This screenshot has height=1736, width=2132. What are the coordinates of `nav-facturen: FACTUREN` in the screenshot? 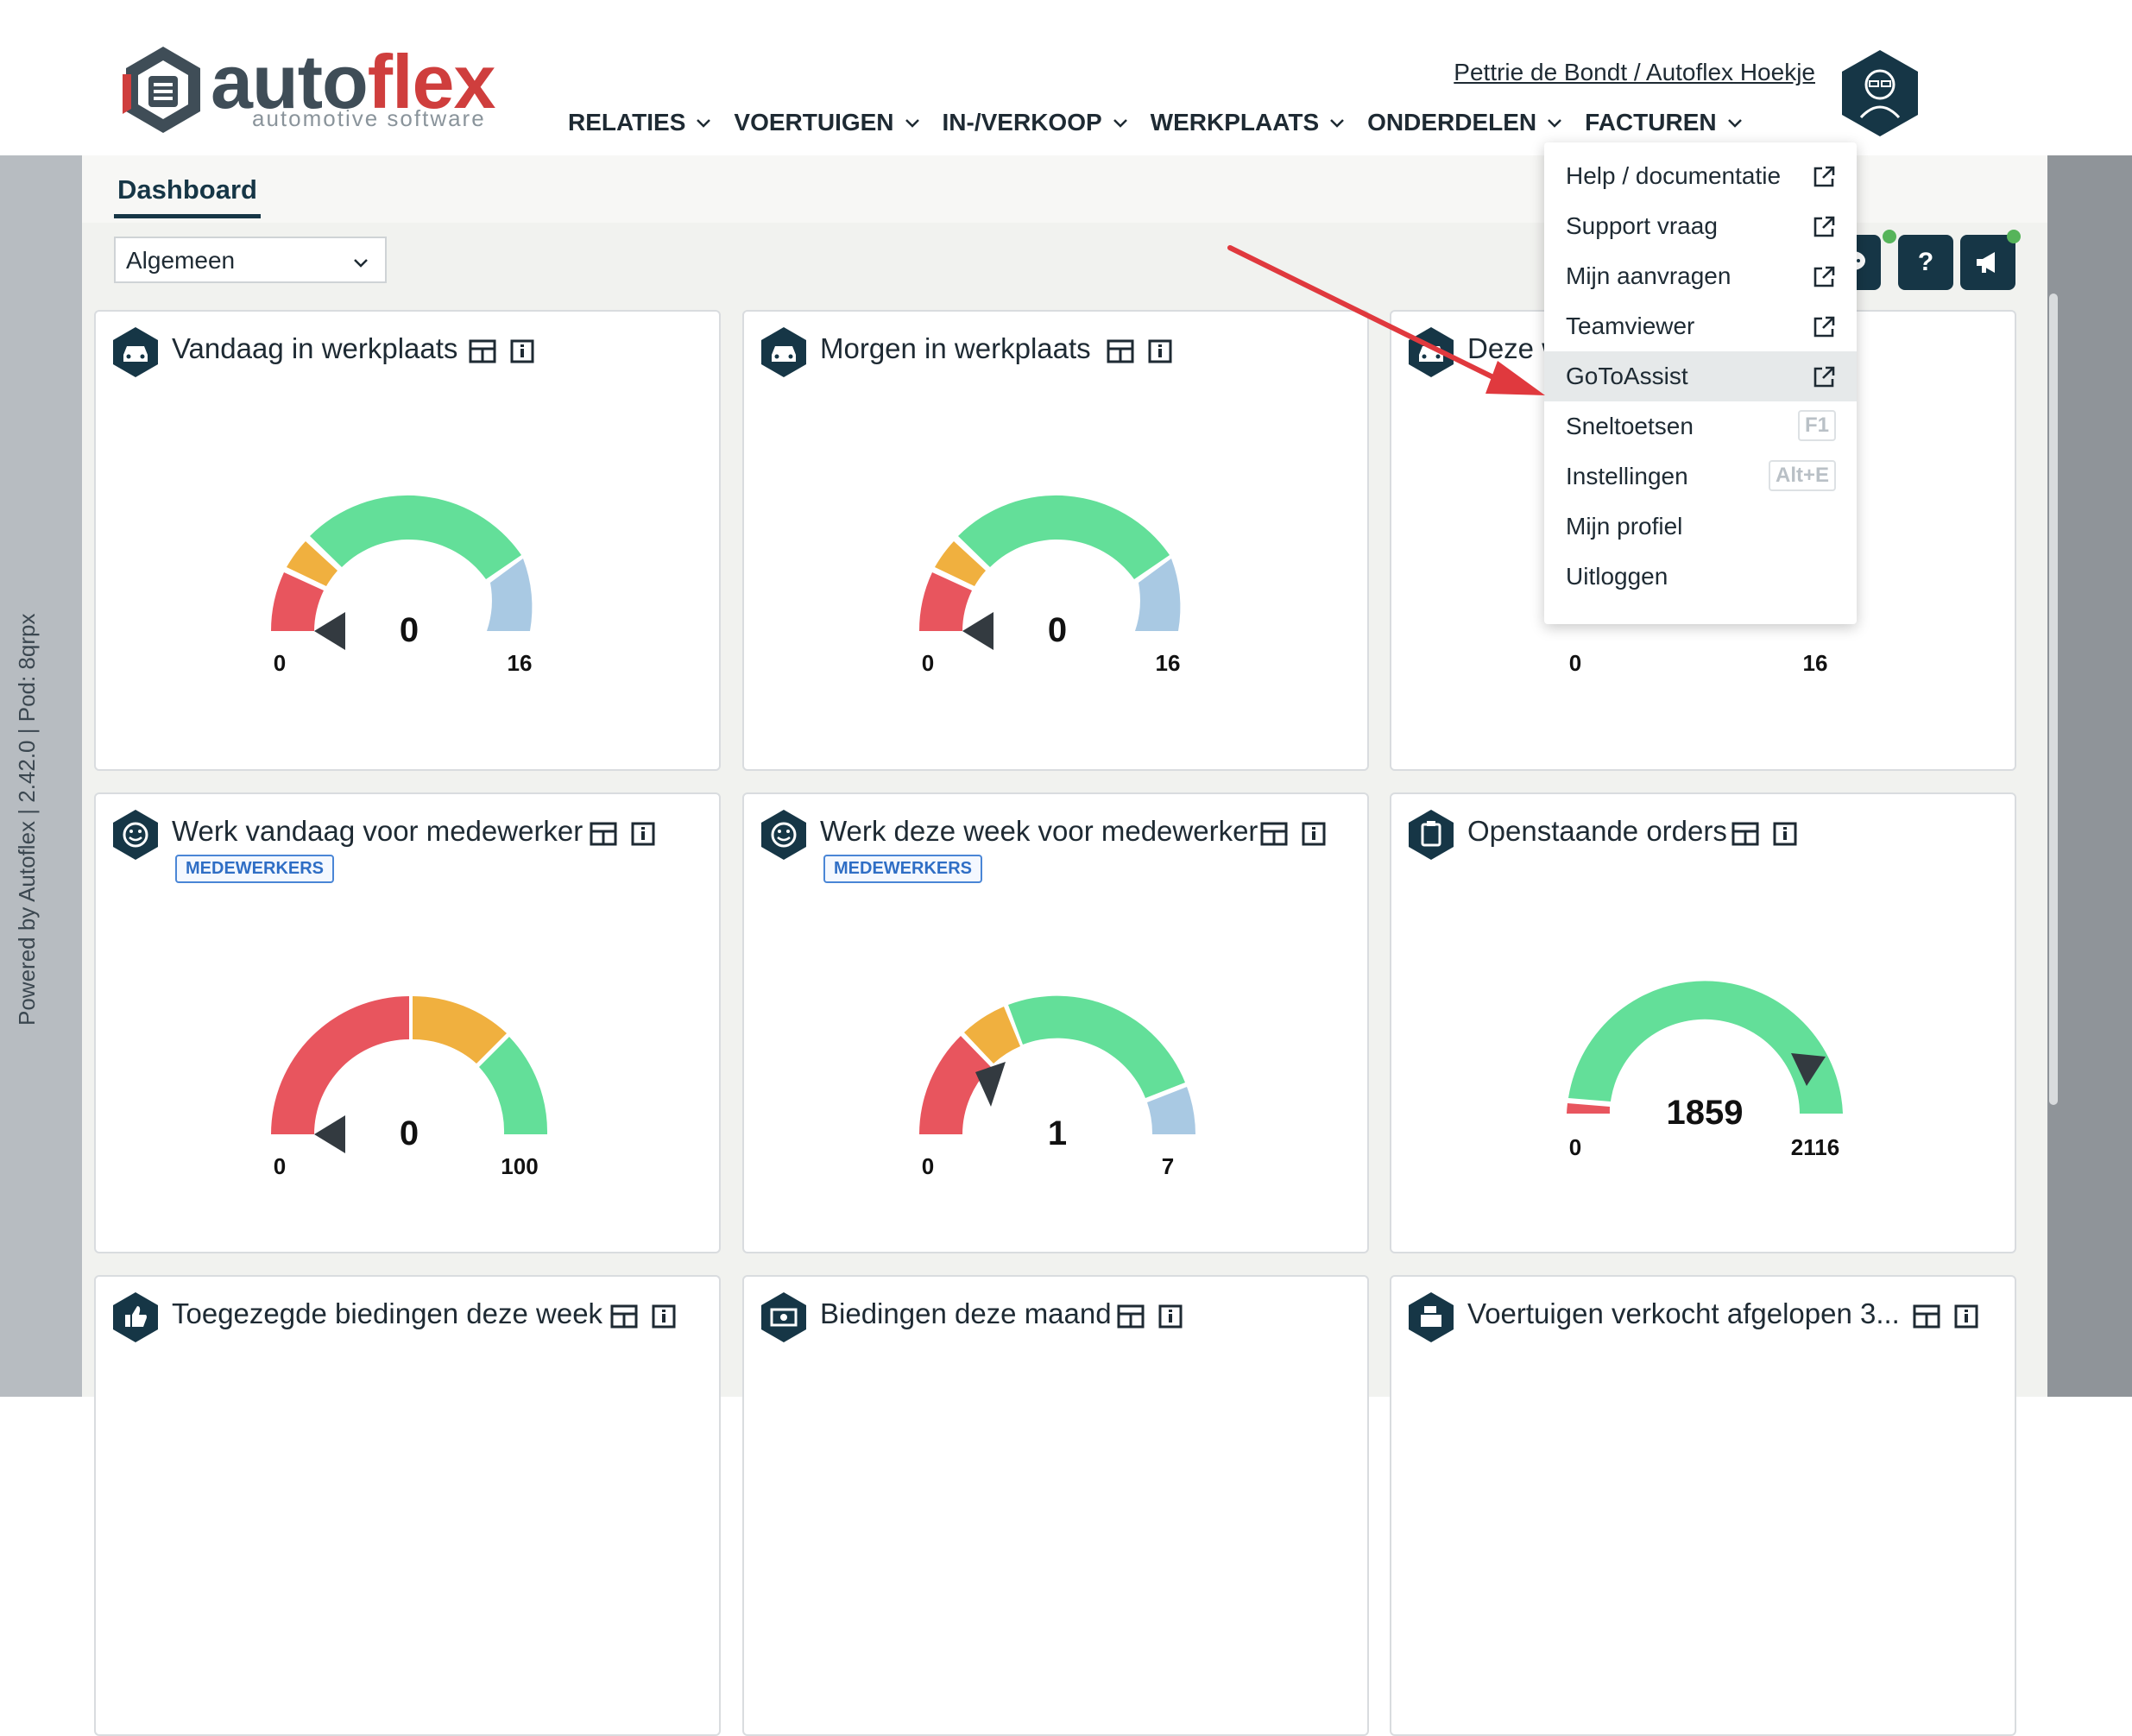 It's located at (1663, 122).